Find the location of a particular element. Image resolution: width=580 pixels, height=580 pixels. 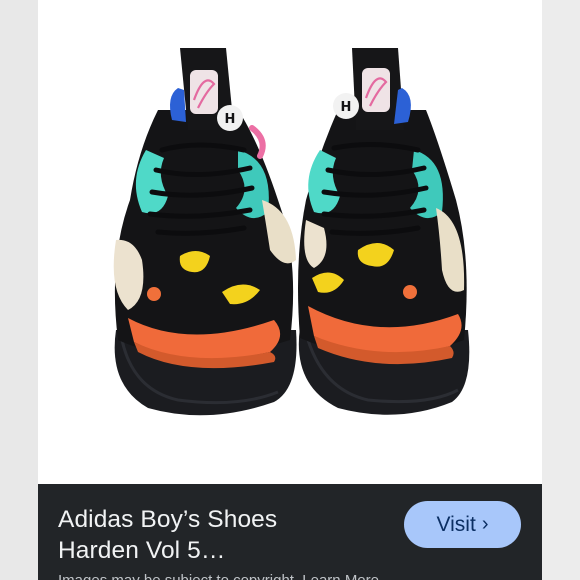

left-margin is located at coordinates (19, 290).